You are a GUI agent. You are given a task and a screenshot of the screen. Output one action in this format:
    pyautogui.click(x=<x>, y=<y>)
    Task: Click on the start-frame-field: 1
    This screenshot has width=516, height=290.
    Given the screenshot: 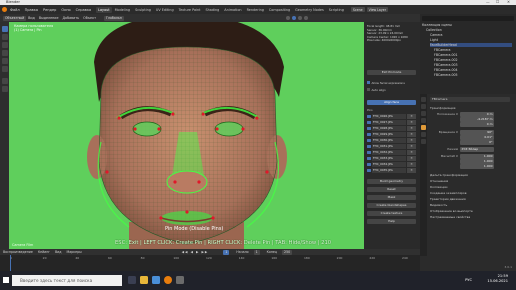 What is the action you would take?
    pyautogui.click(x=256, y=252)
    